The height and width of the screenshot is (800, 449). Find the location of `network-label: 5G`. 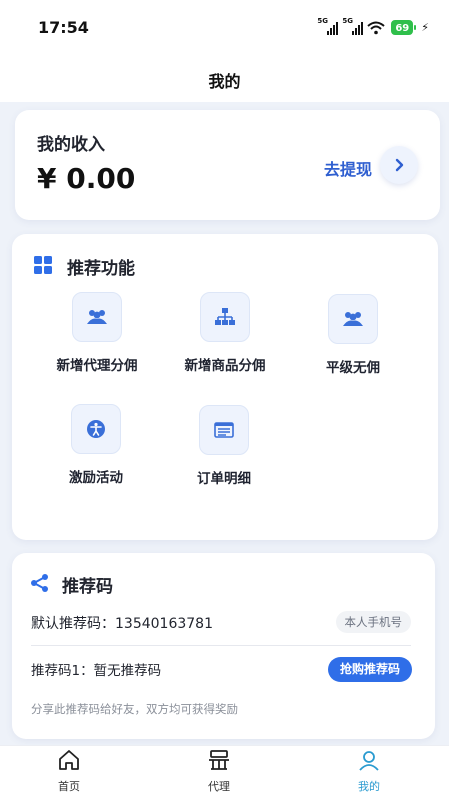

network-label: 5G is located at coordinates (322, 20).